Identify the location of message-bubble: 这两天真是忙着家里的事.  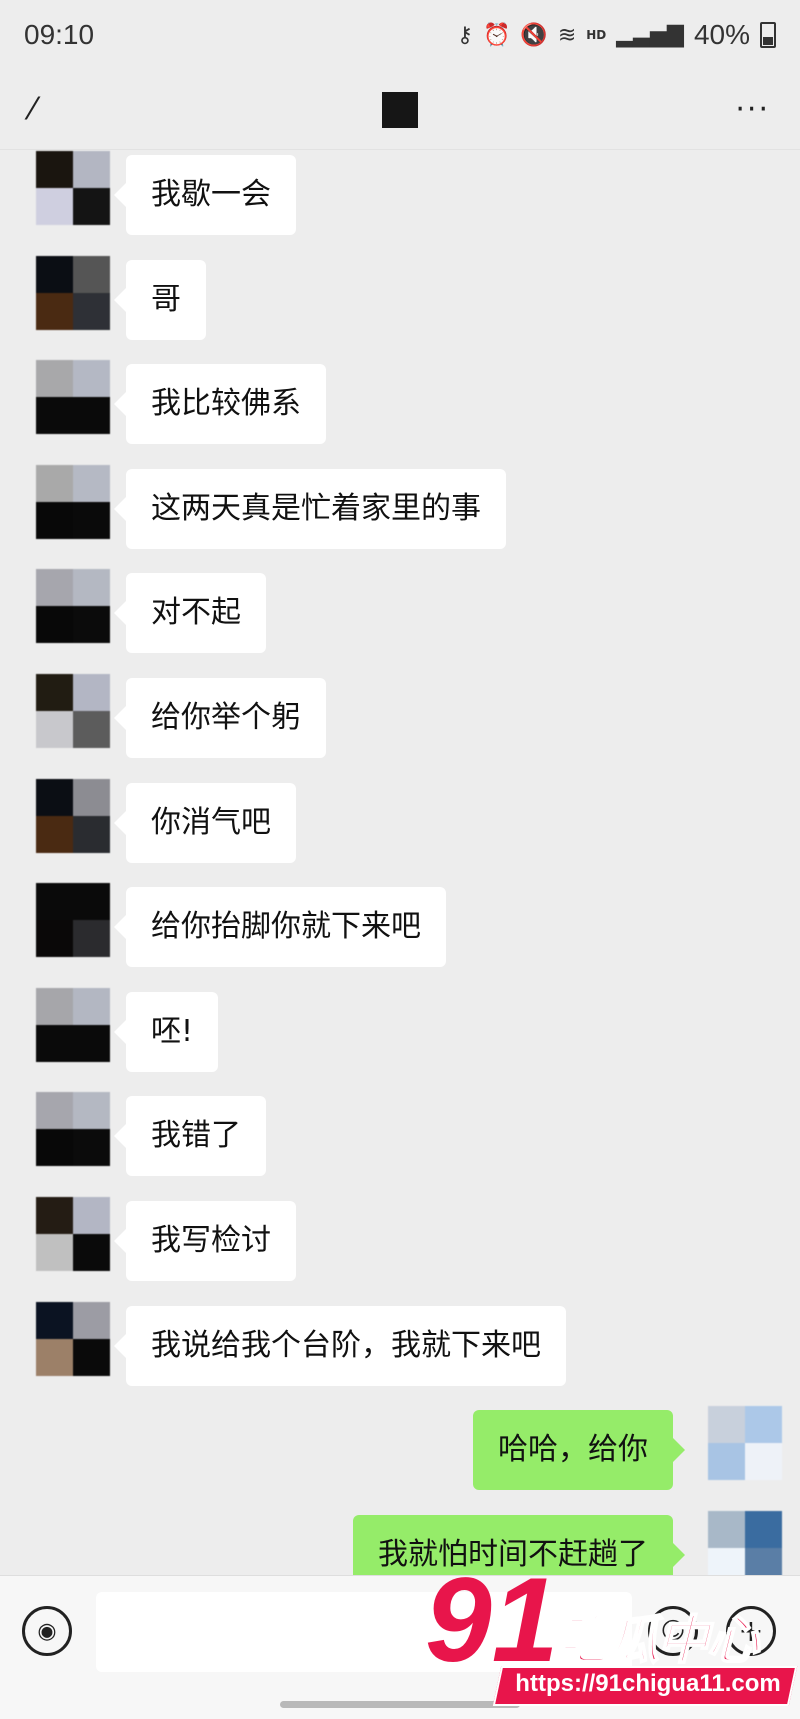
(310, 509).